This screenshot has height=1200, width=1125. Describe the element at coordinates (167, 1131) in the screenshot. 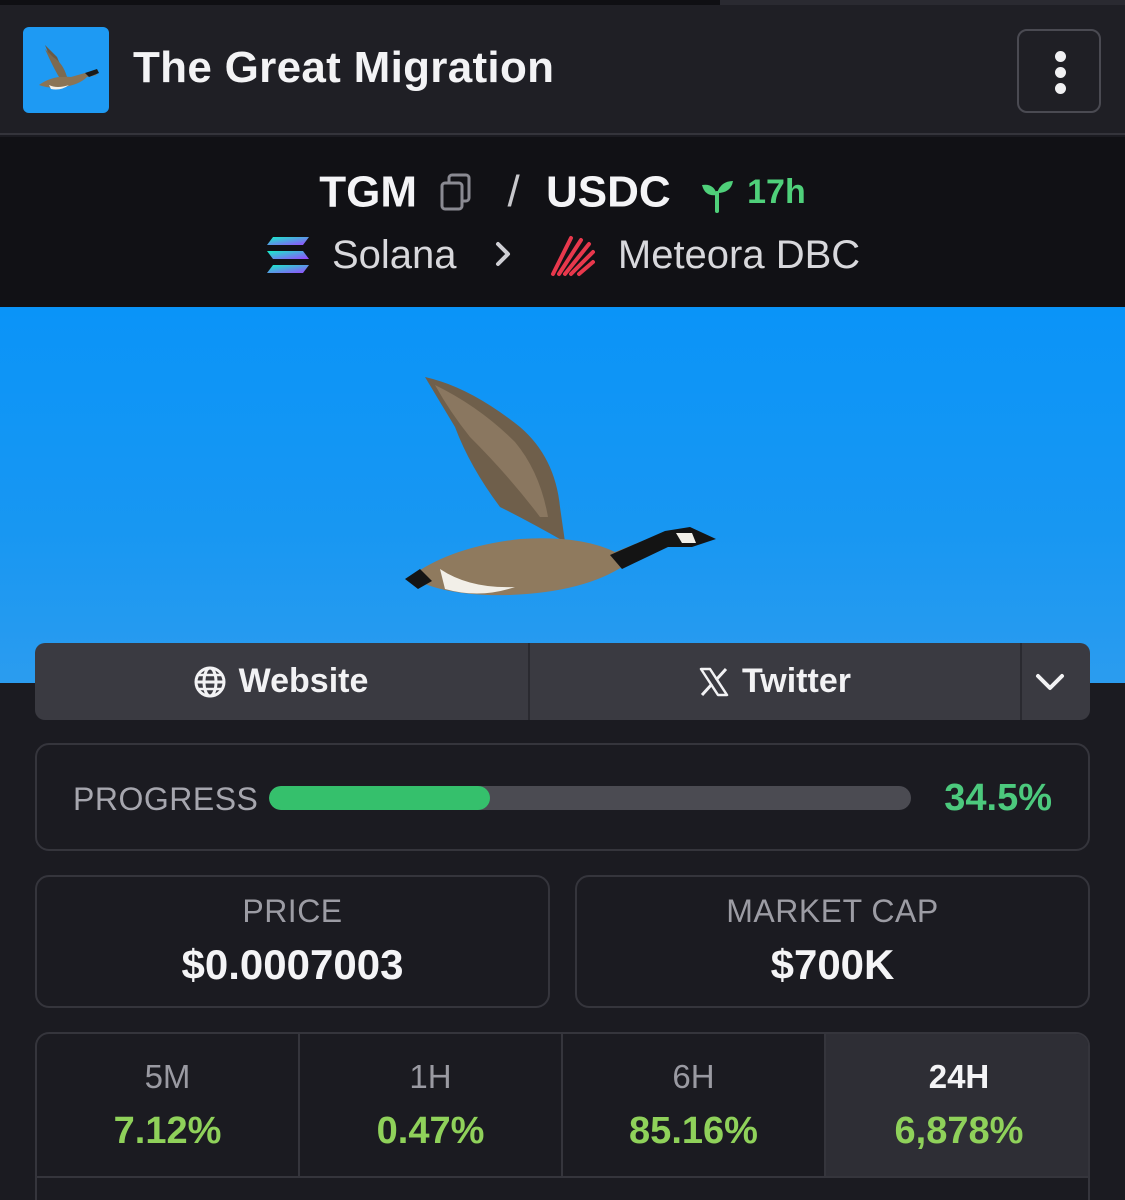

I see `timeframe-change: 7.12%` at that location.